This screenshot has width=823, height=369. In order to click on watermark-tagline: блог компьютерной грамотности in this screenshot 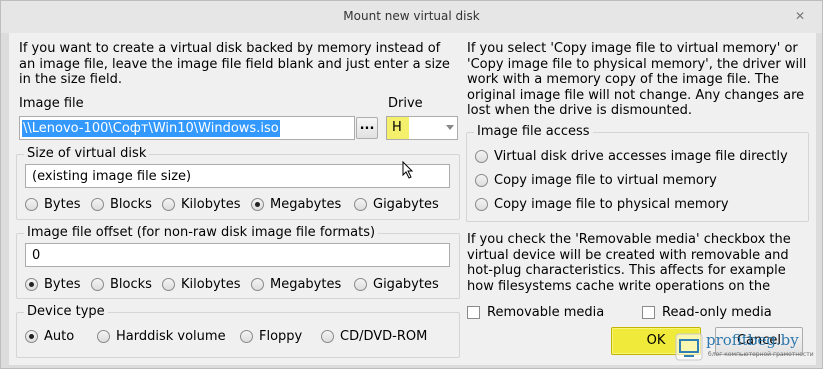, I will do `click(761, 354)`.